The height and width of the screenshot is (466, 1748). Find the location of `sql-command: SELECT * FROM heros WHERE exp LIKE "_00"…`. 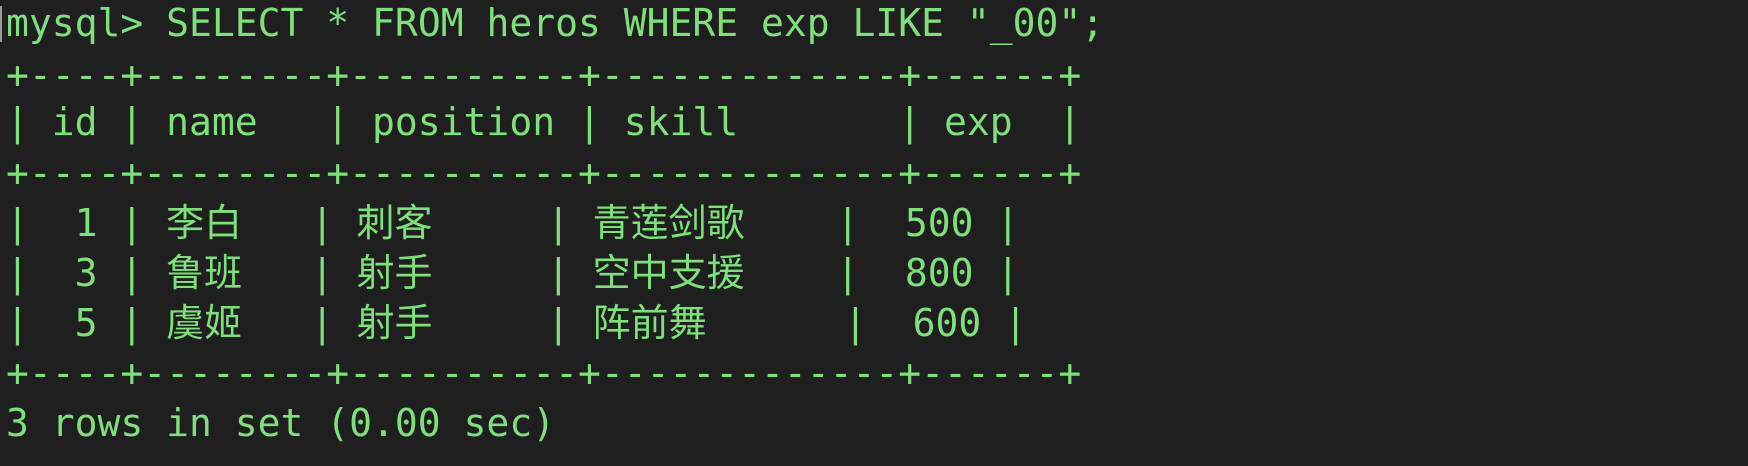

sql-command: SELECT * FROM heros WHERE exp LIKE "_00"… is located at coordinates (635, 23).